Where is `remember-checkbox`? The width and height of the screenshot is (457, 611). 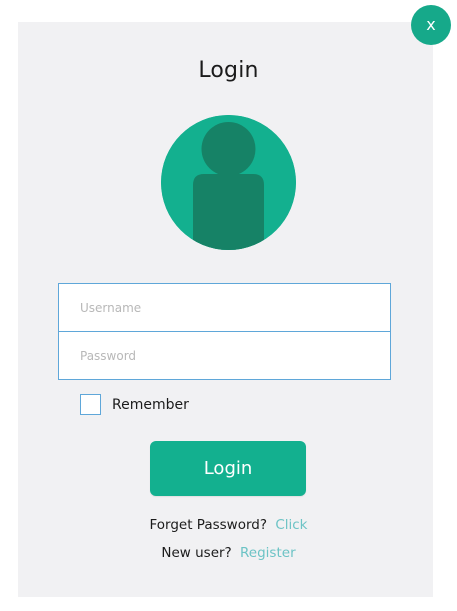
remember-checkbox is located at coordinates (90, 404).